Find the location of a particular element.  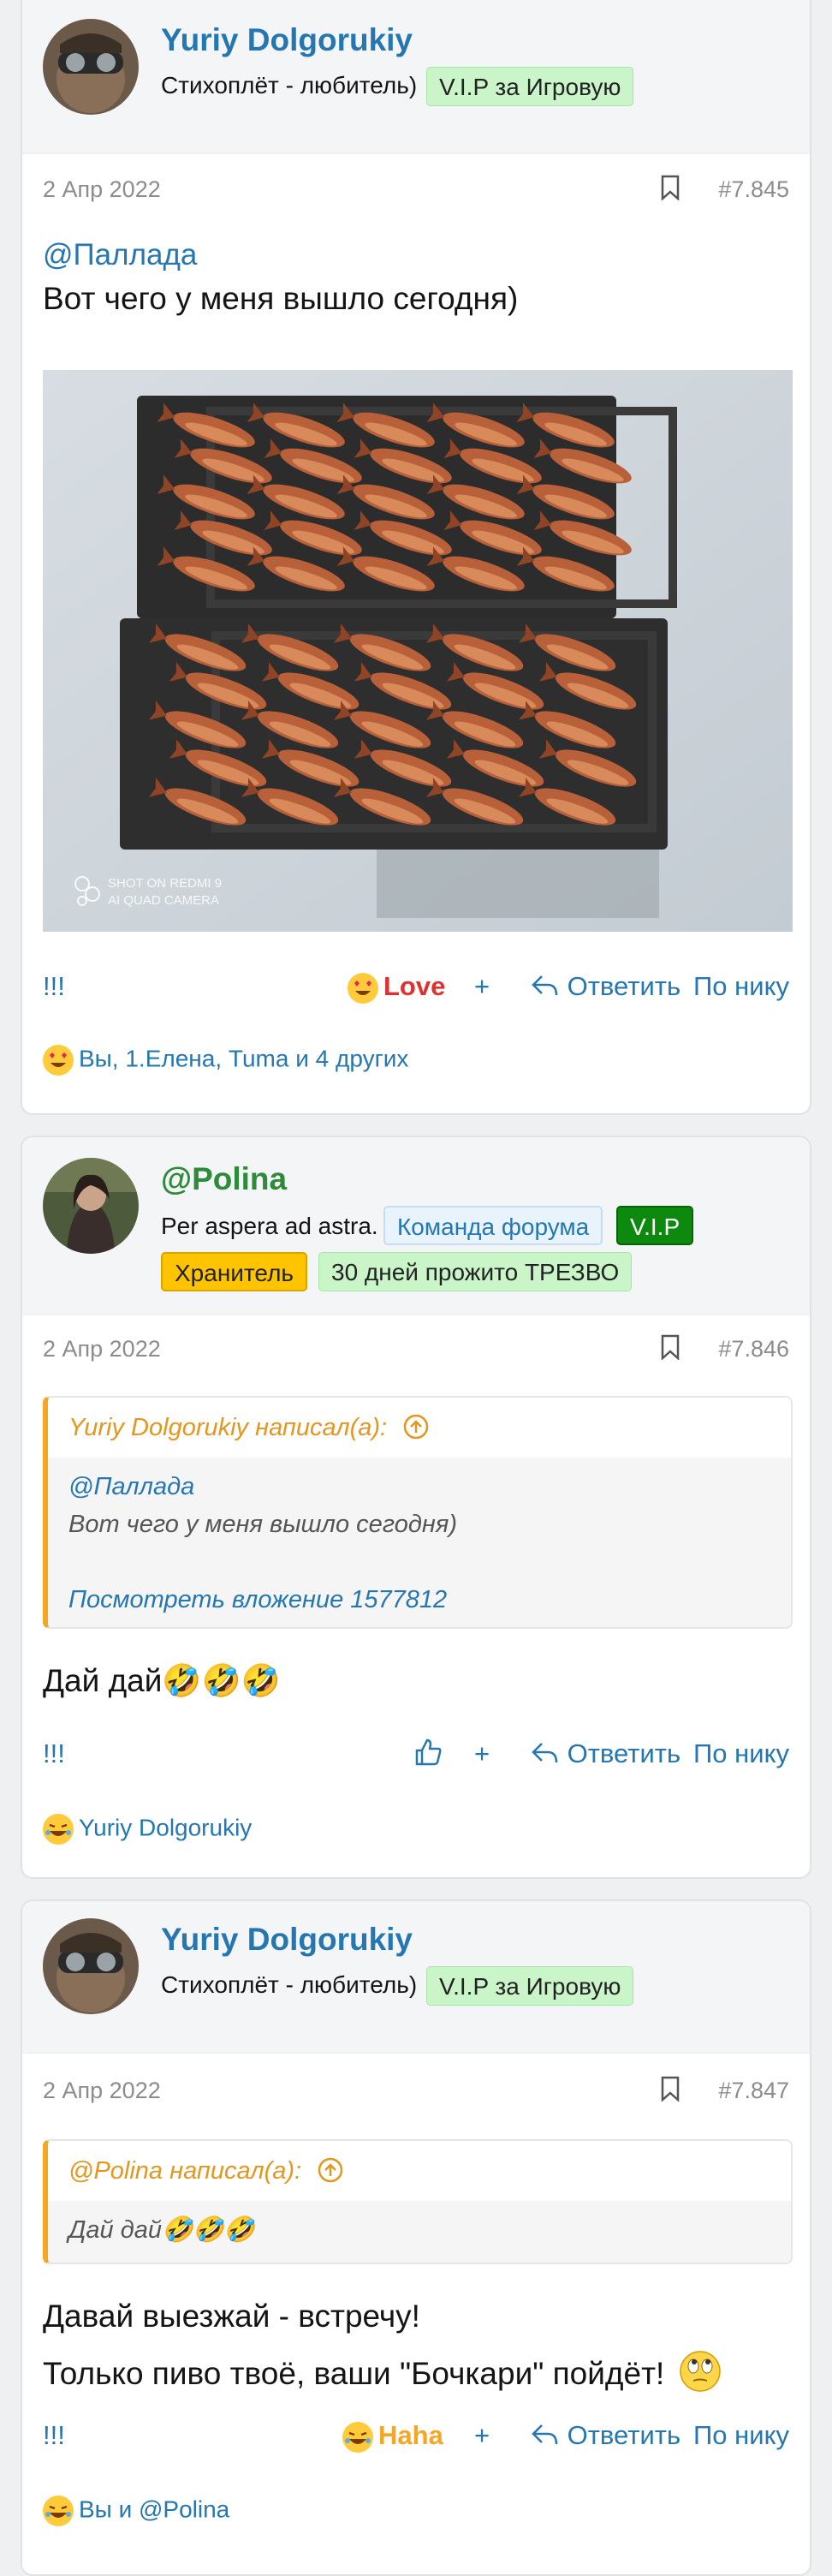

reactions-summary: Вы, 1.Елена, Tuma и 4 других is located at coordinates (225, 1060).